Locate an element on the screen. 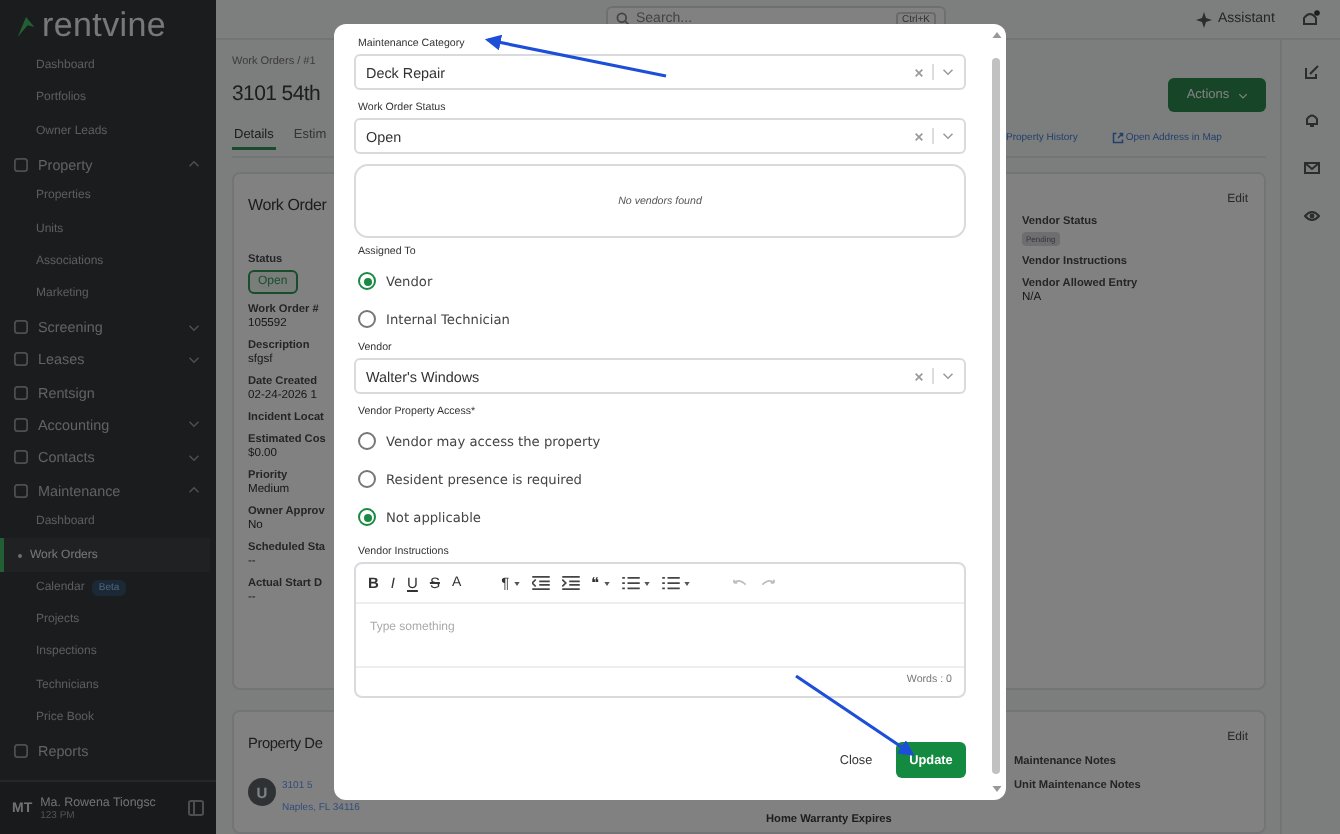  outdent-icon is located at coordinates (540, 583).